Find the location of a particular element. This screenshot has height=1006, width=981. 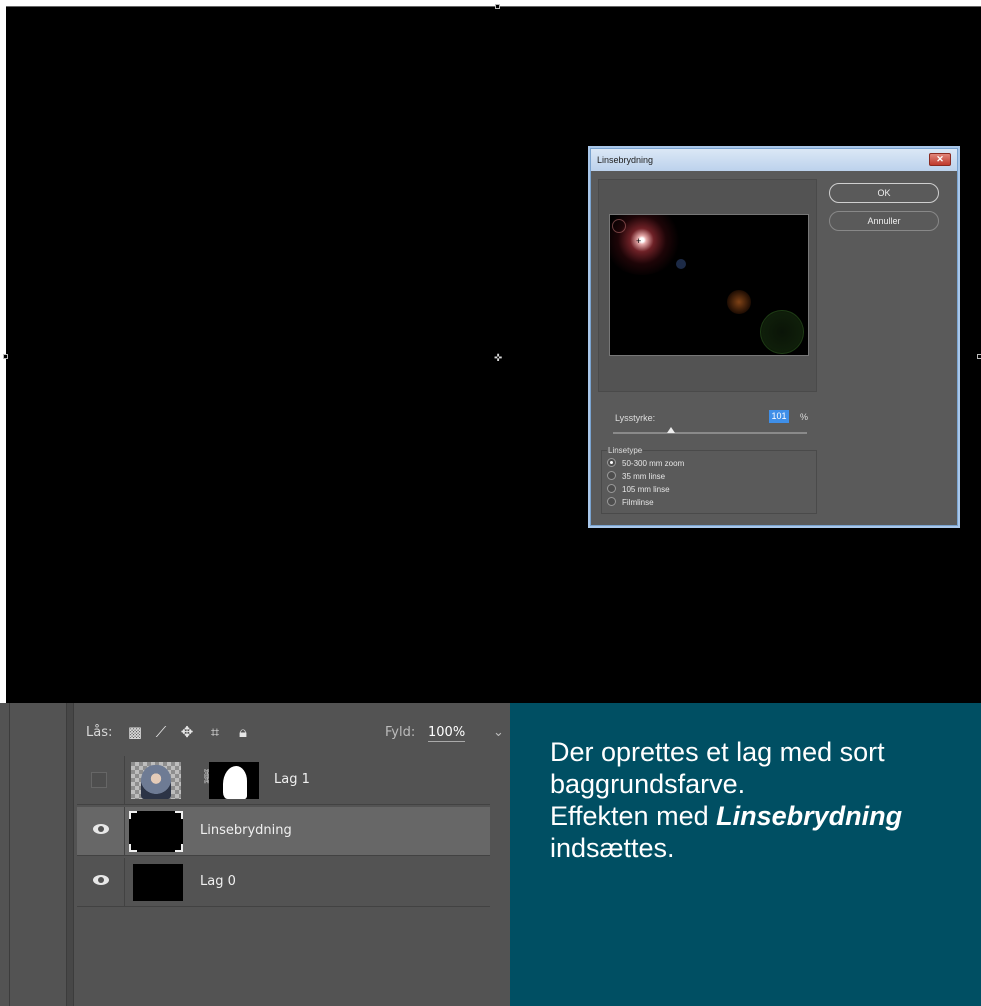

lens-option-label: 50-300 mm zoom is located at coordinates (653, 463).